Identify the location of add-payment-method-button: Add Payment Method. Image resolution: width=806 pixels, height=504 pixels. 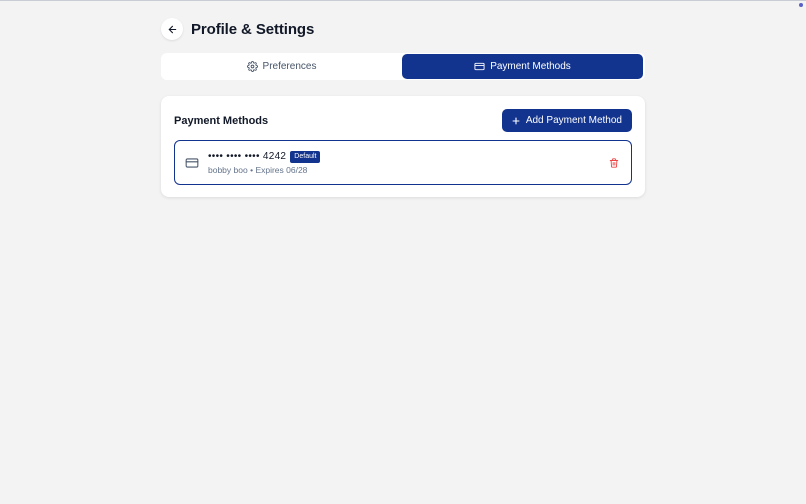
(566, 120).